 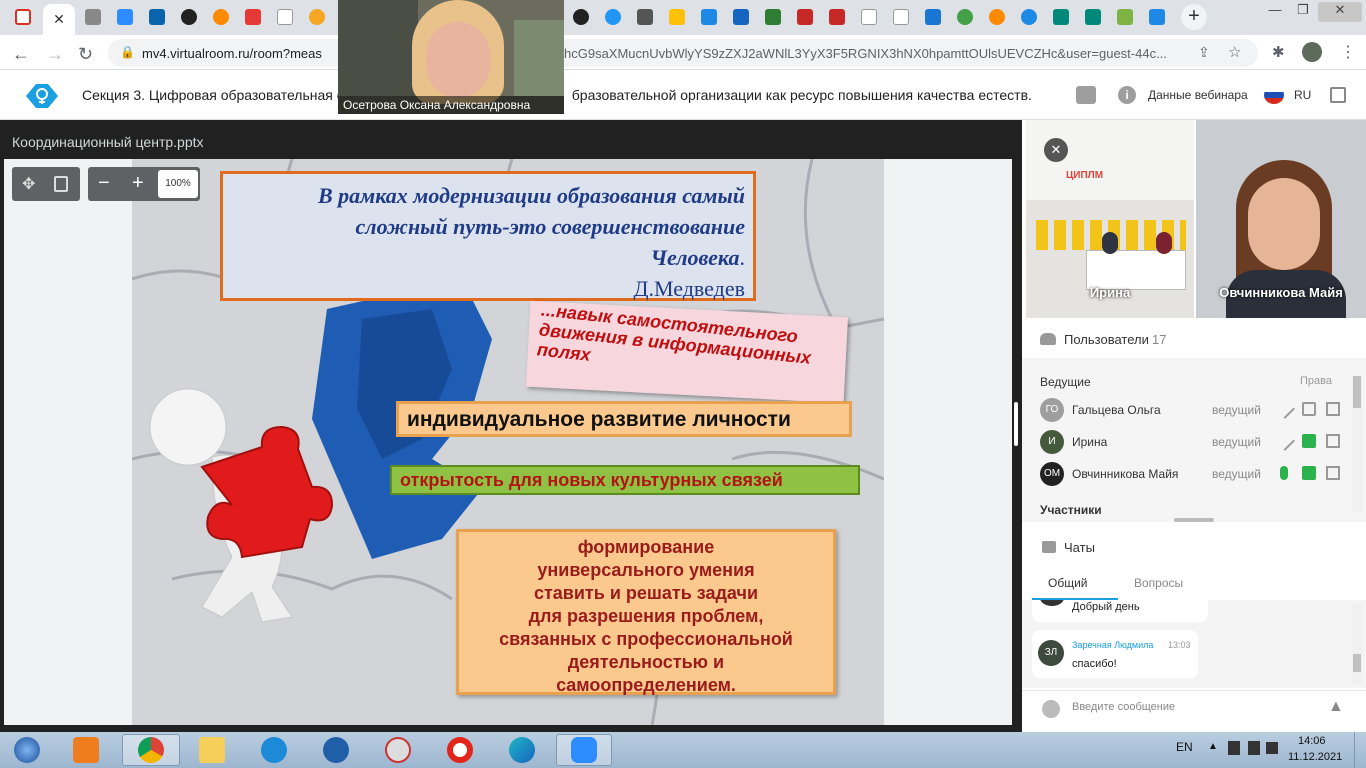 I want to click on taskbar-explorer, so click(x=212, y=750).